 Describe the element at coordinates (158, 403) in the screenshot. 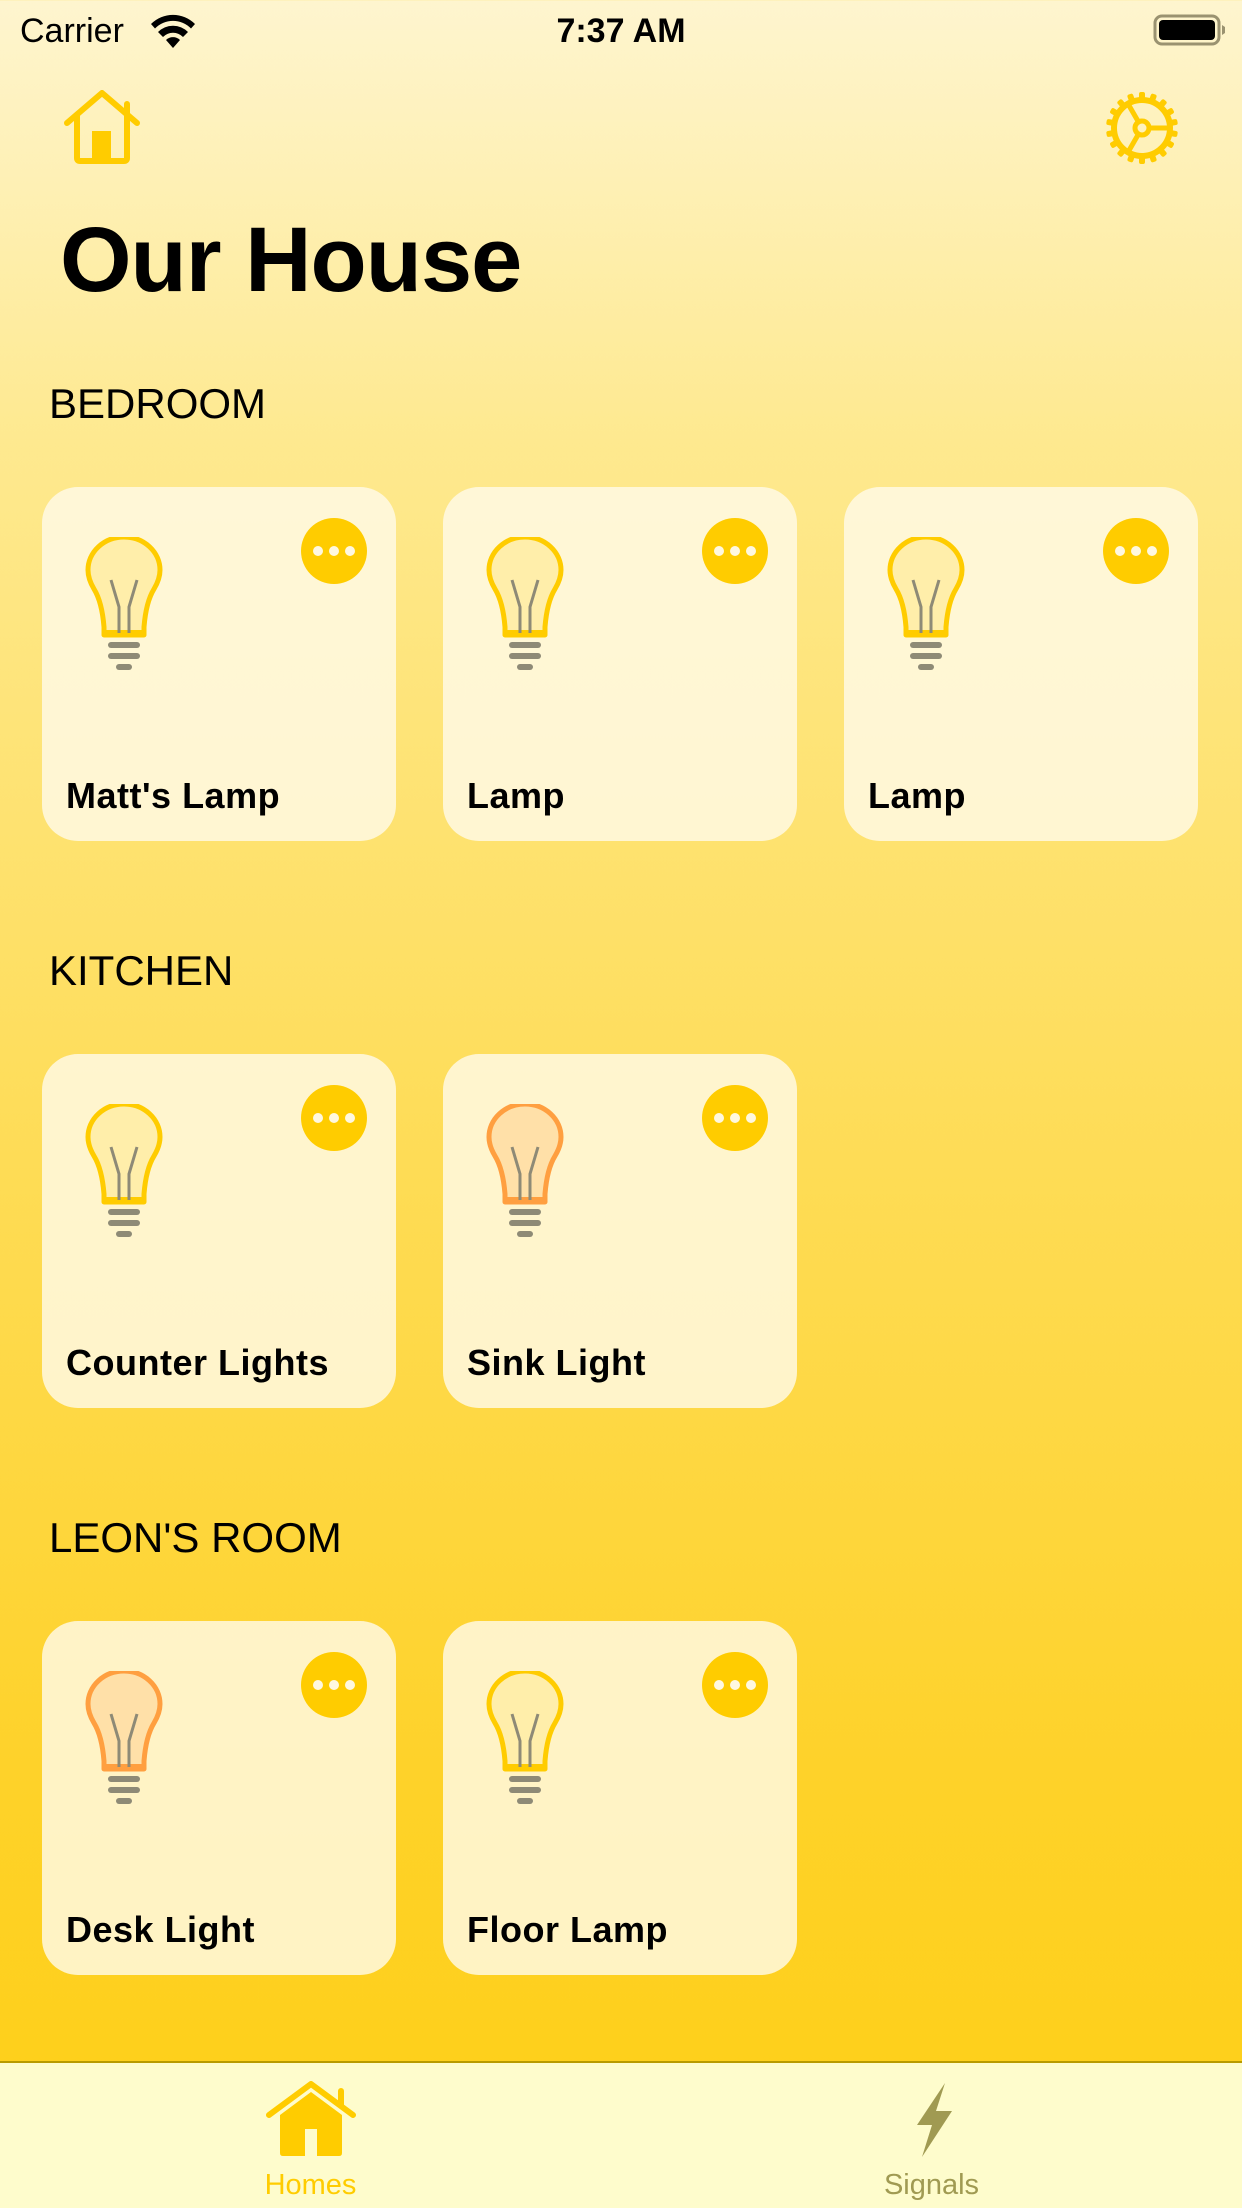

I see `section-title-bedroom: BEDROOM` at that location.